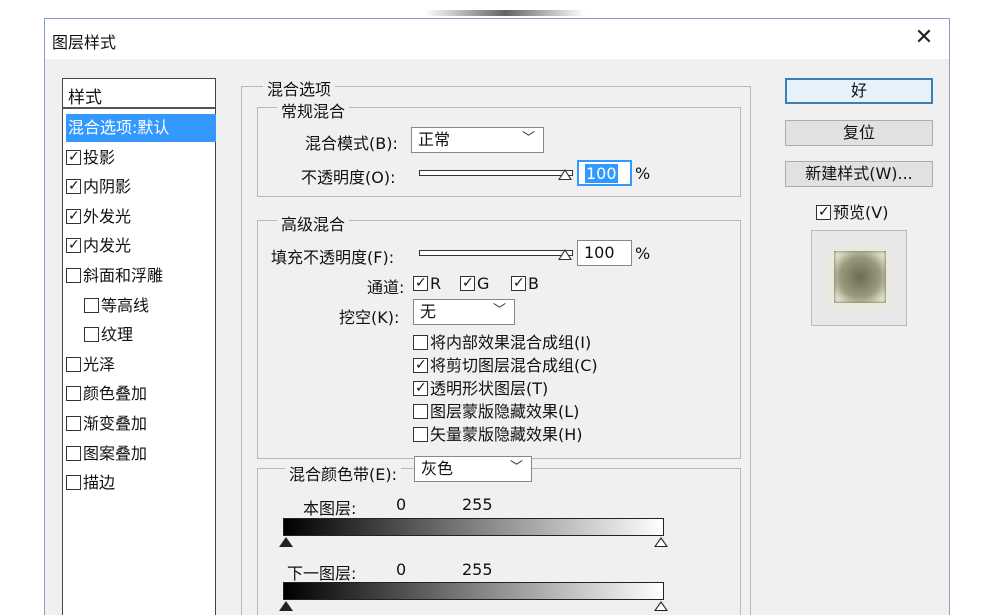 The width and height of the screenshot is (1000, 615). What do you see at coordinates (496, 253) in the screenshot?
I see `fill-opacity-slider-track` at bounding box center [496, 253].